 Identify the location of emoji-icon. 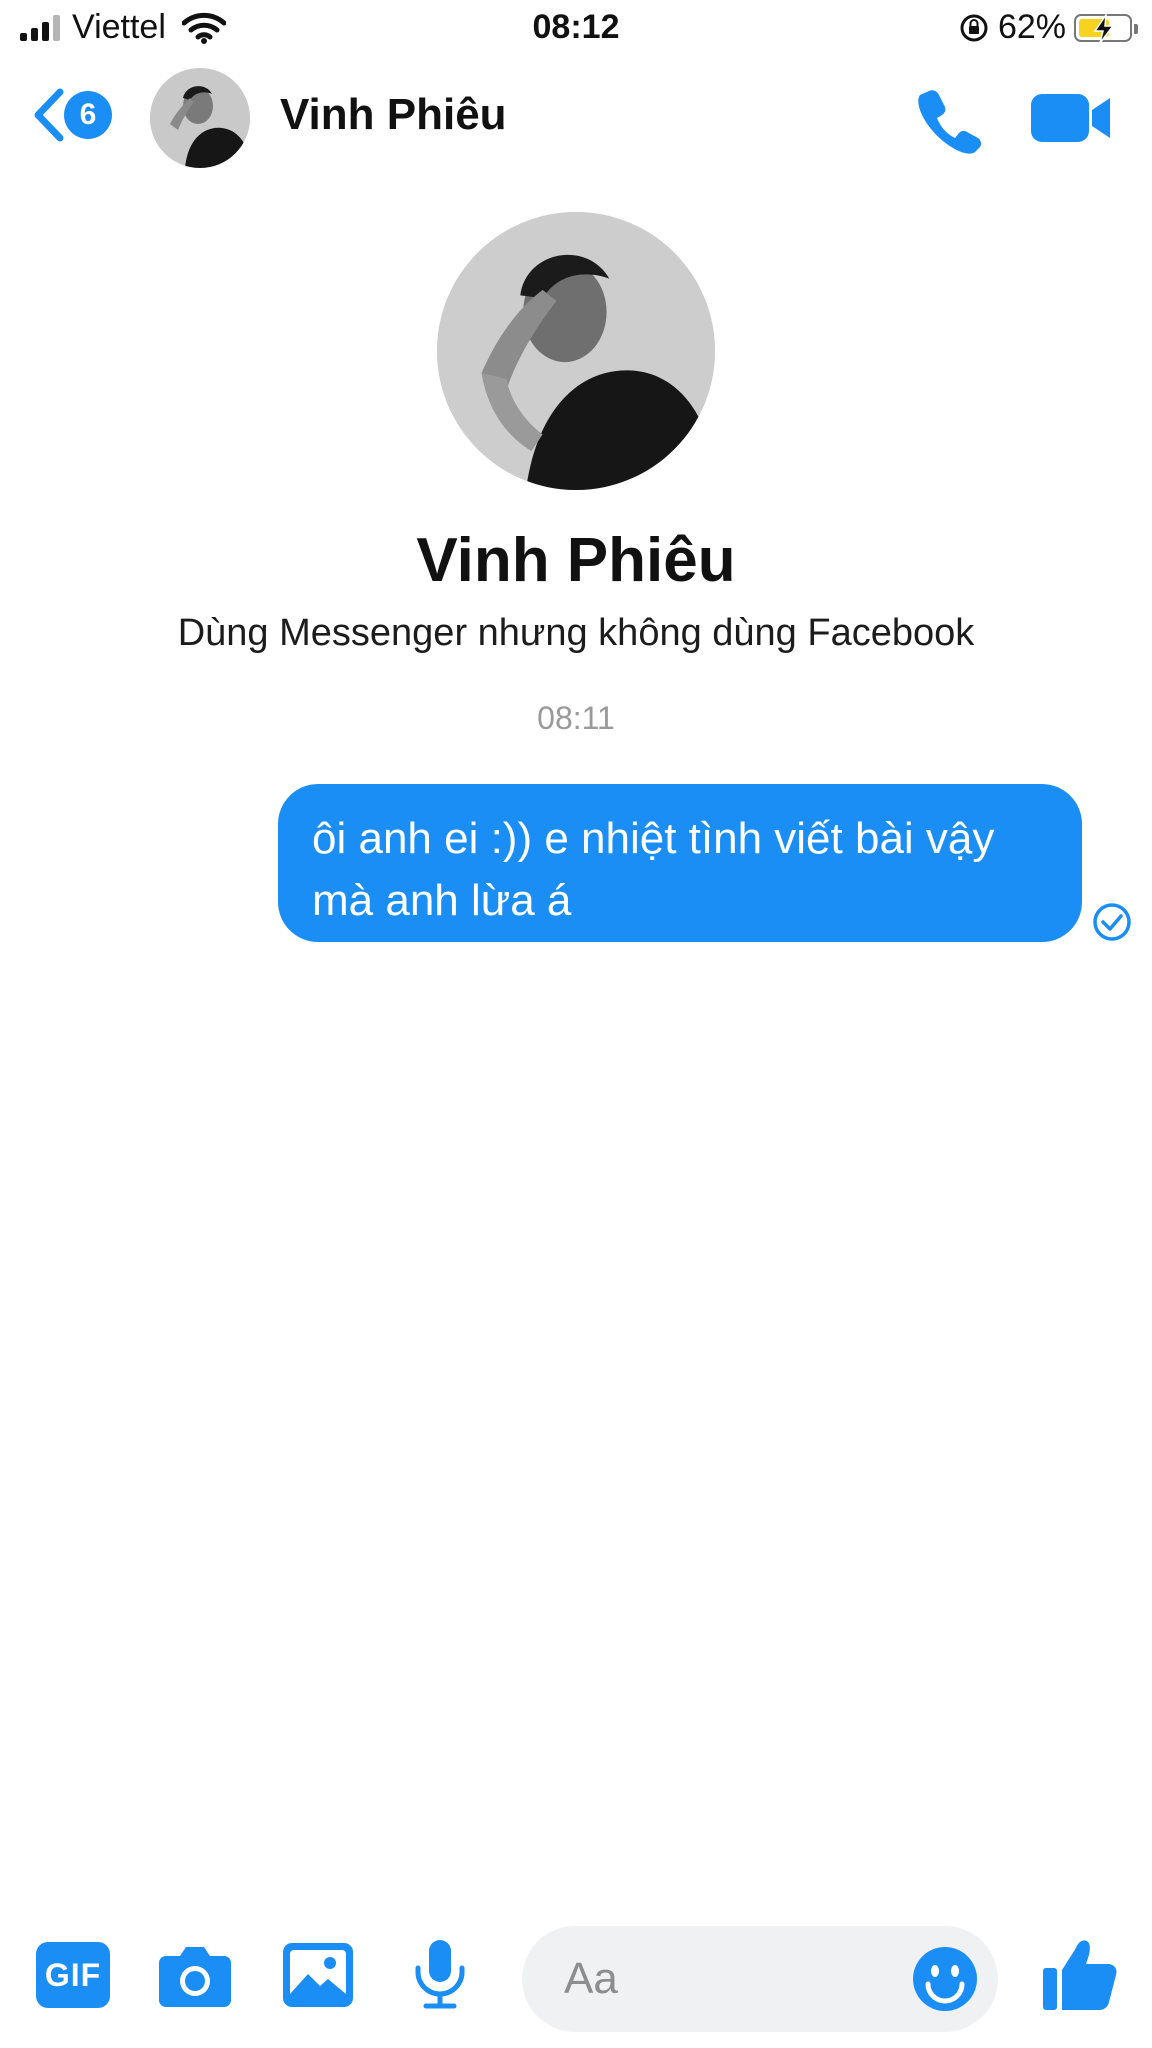
(945, 1979).